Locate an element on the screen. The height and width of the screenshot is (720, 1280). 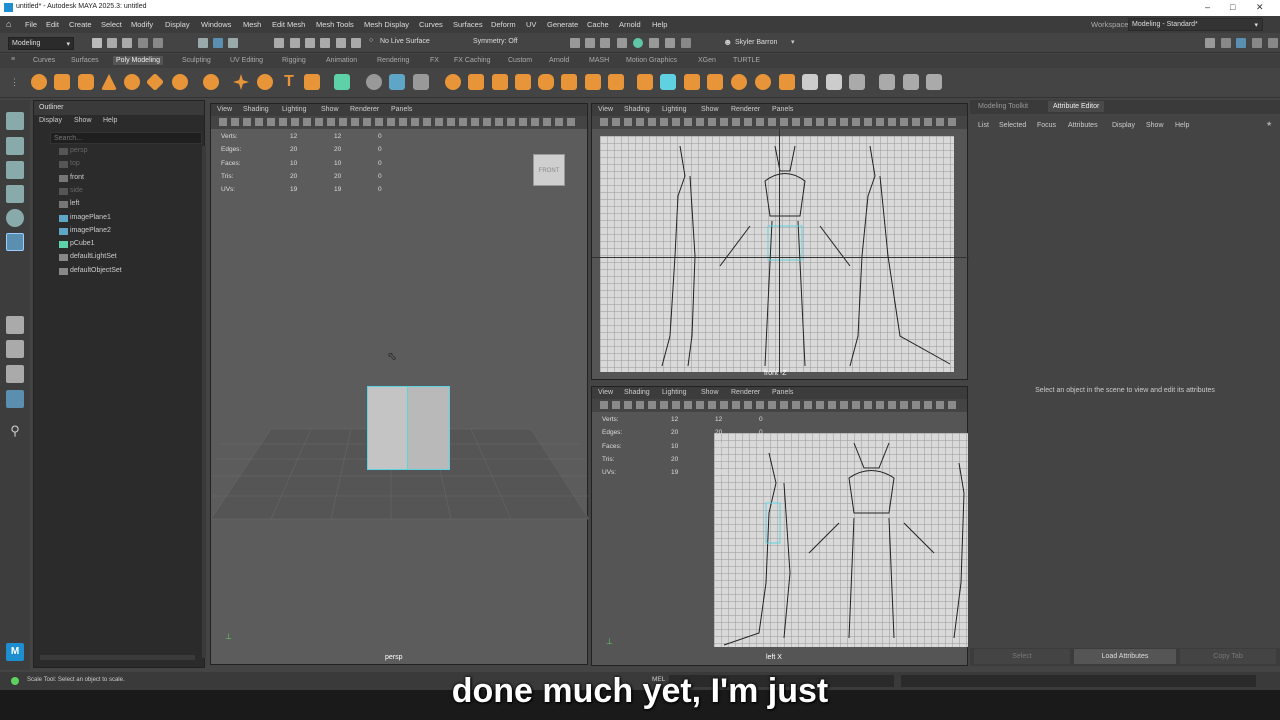
move-tool-icon is located at coordinates (15, 194).